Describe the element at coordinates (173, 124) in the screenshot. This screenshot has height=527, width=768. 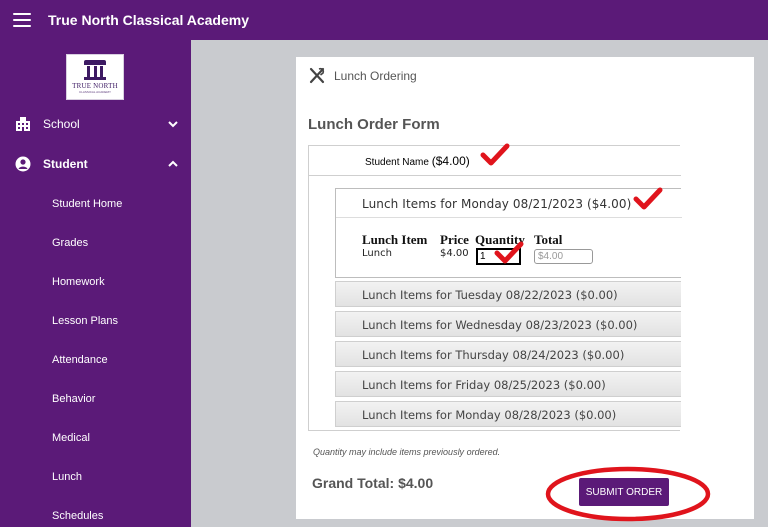
I see `chevron-down-icon` at that location.